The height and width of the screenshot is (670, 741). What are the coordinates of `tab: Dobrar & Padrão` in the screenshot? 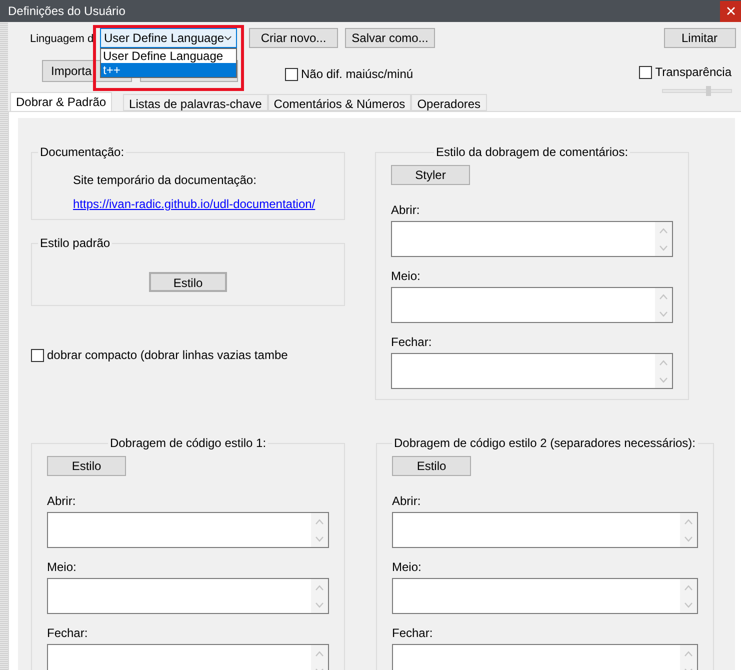 It's located at (61, 101).